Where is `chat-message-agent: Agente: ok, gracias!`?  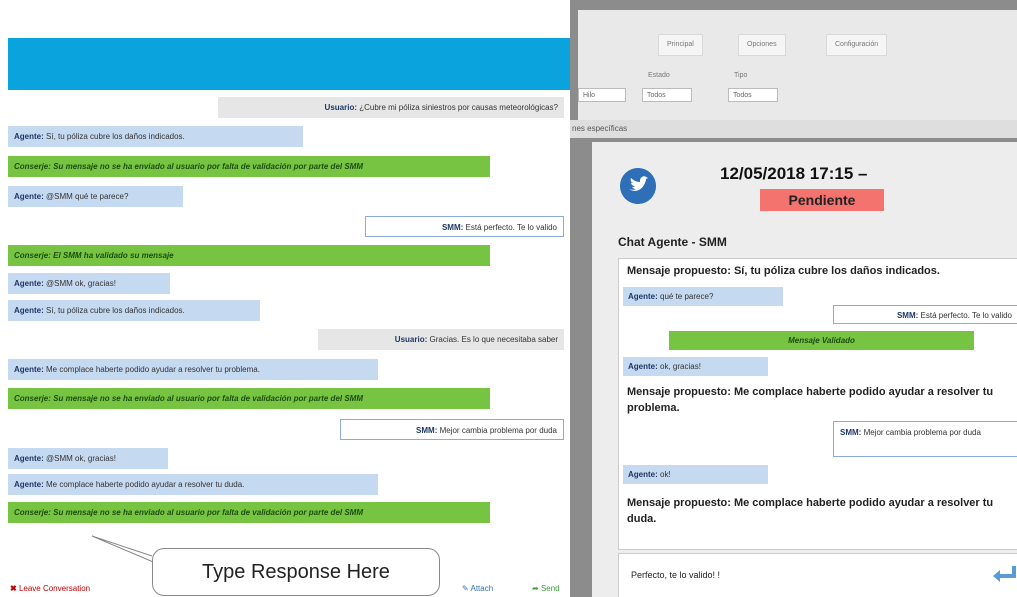 chat-message-agent: Agente: ok, gracias! is located at coordinates (695, 366).